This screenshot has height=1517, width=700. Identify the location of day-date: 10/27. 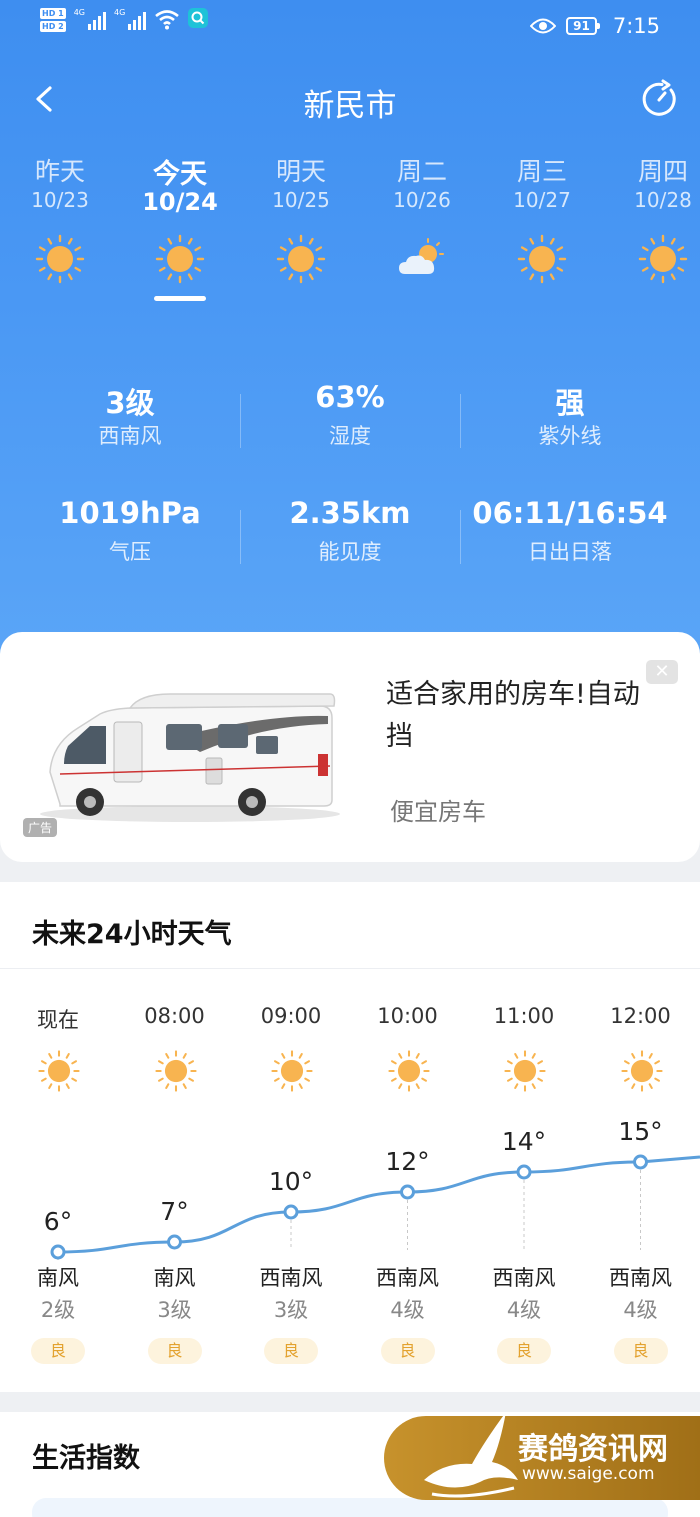
(542, 200).